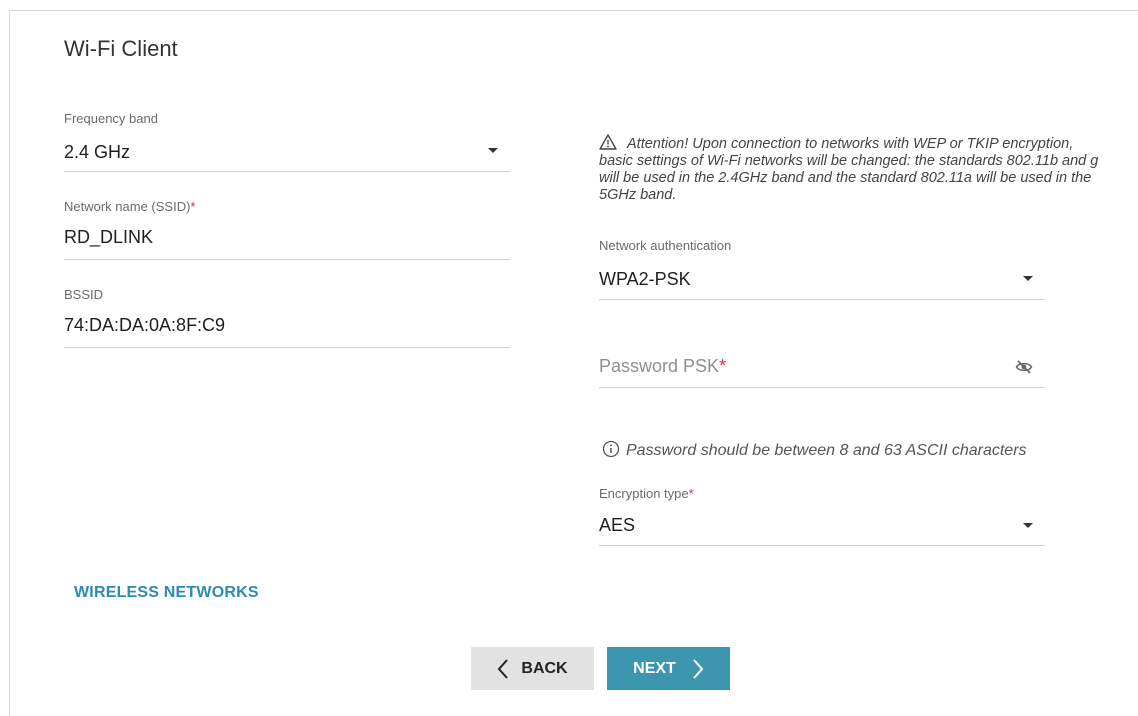 Image resolution: width=1138 pixels, height=716 pixels. I want to click on chevron-left-icon, so click(503, 669).